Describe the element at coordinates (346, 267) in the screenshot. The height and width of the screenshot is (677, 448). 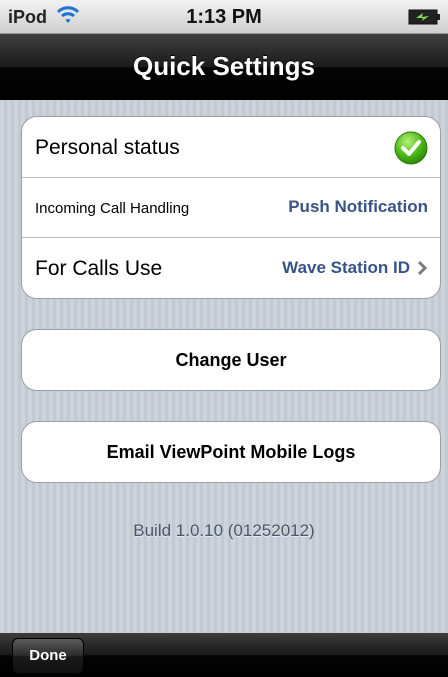
I see `calls-use-value: Wave Station ID` at that location.